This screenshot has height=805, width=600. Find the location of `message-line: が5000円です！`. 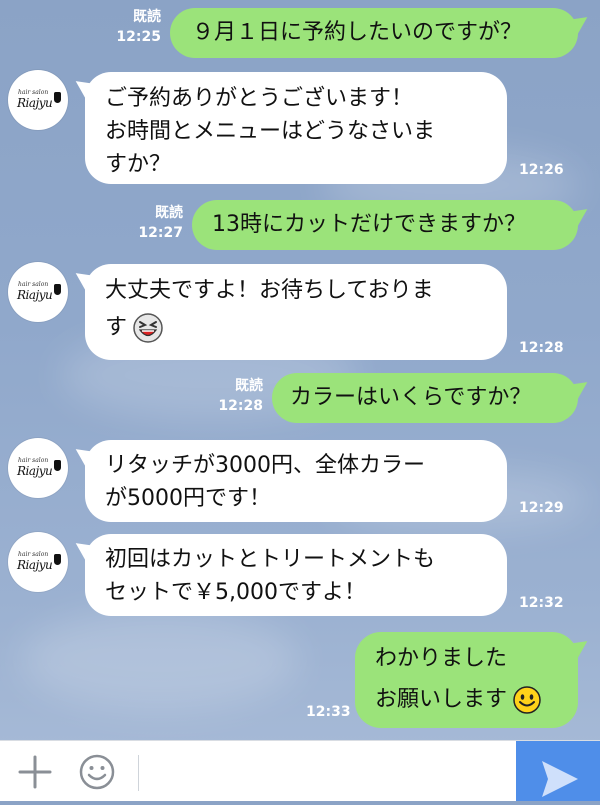

message-line: が5000円です！ is located at coordinates (188, 498).